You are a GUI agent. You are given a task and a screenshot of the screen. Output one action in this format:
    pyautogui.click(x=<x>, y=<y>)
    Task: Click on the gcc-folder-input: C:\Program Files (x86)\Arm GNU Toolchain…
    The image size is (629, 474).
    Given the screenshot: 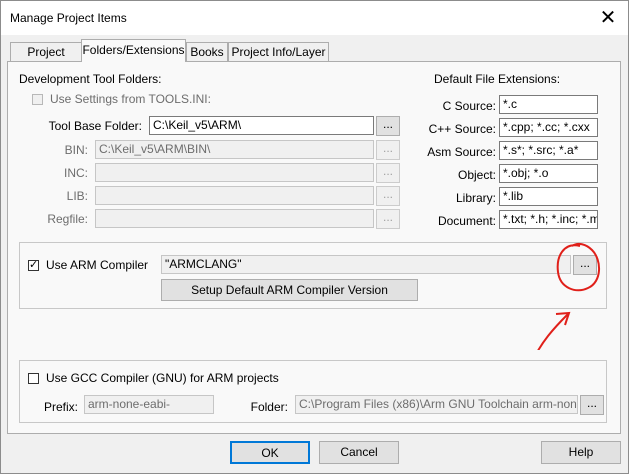 What is the action you would take?
    pyautogui.click(x=436, y=404)
    